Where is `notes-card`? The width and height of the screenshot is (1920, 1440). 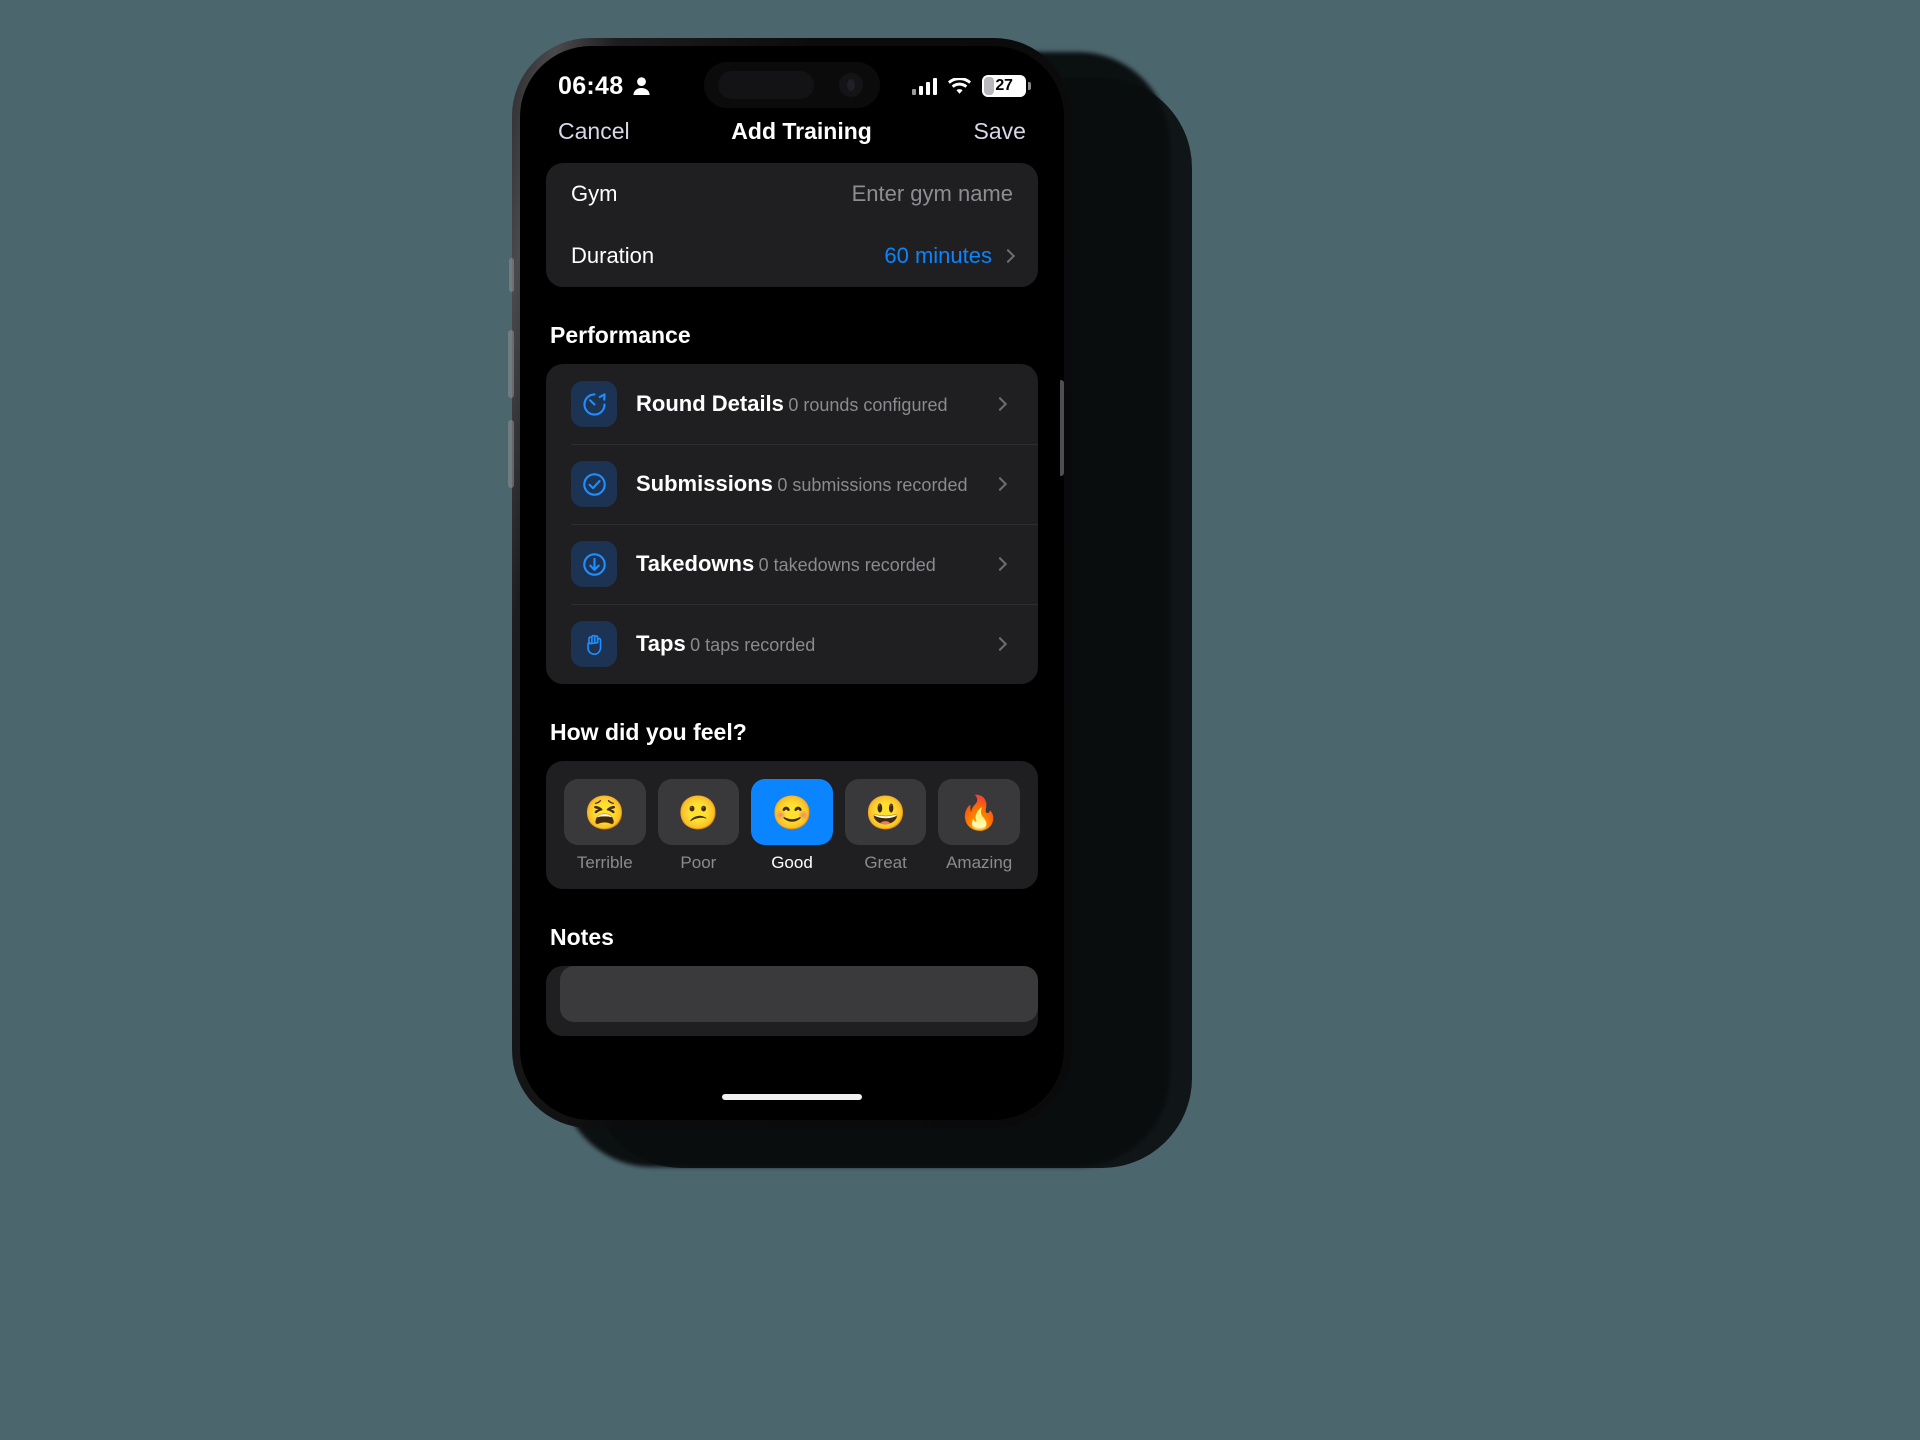
notes-card is located at coordinates (792, 1001).